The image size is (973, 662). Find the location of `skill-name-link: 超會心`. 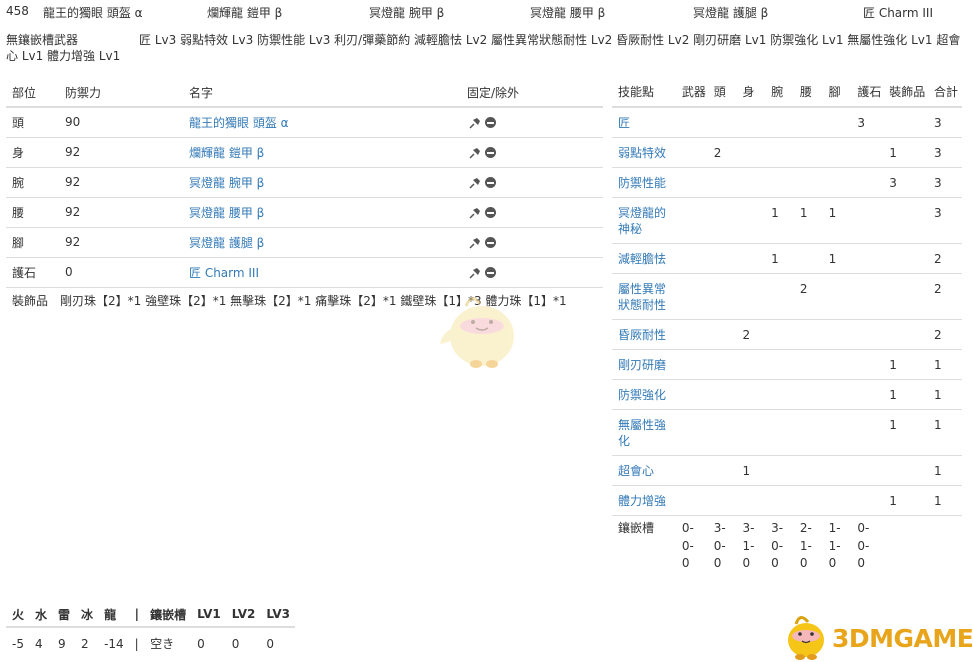

skill-name-link: 超會心 is located at coordinates (636, 471).